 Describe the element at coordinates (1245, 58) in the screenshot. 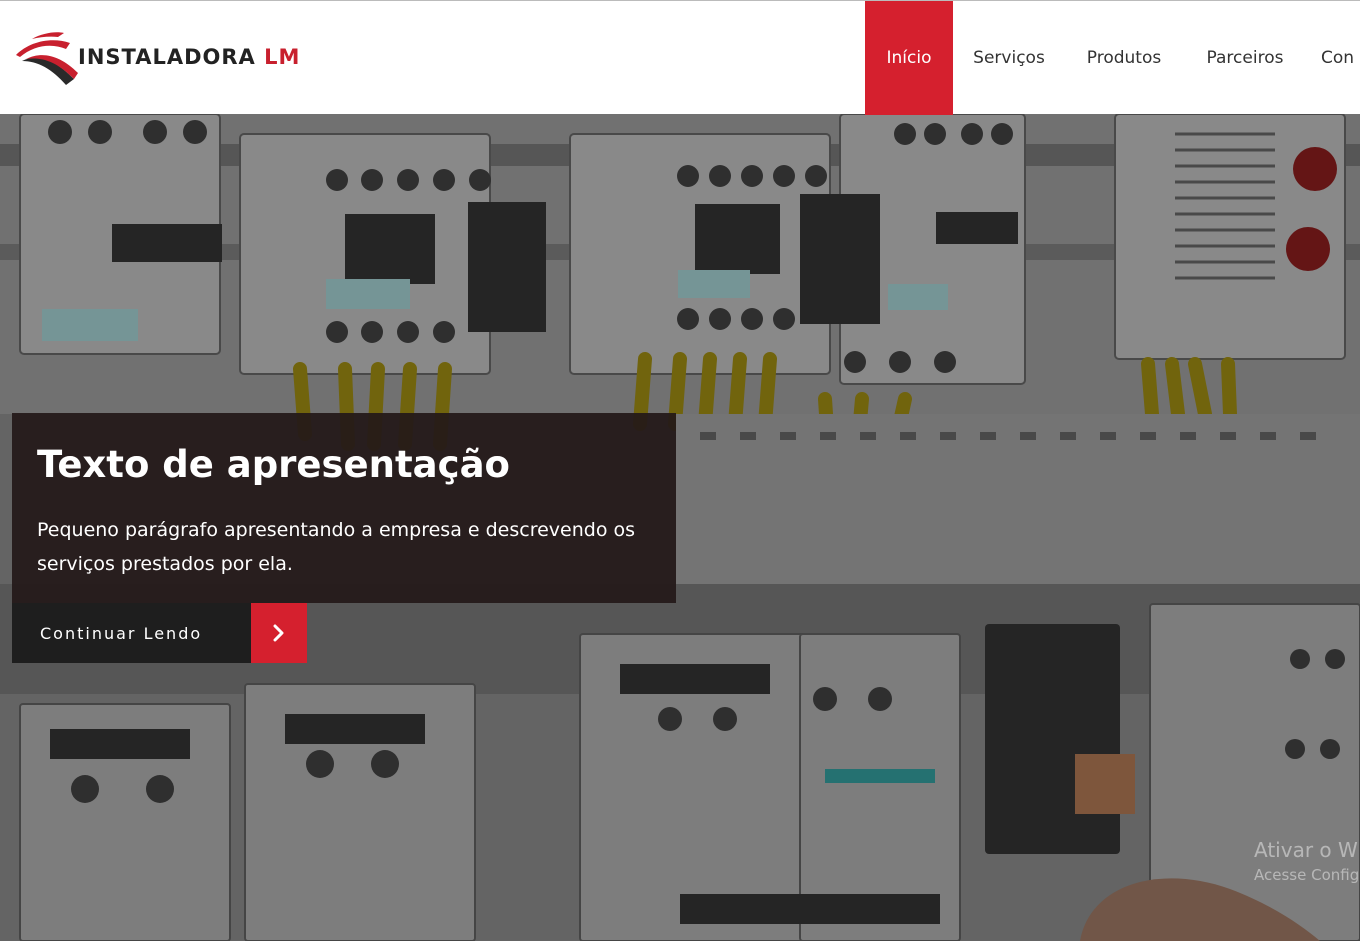

I see `nav-item-parceiros: Parceiros` at that location.